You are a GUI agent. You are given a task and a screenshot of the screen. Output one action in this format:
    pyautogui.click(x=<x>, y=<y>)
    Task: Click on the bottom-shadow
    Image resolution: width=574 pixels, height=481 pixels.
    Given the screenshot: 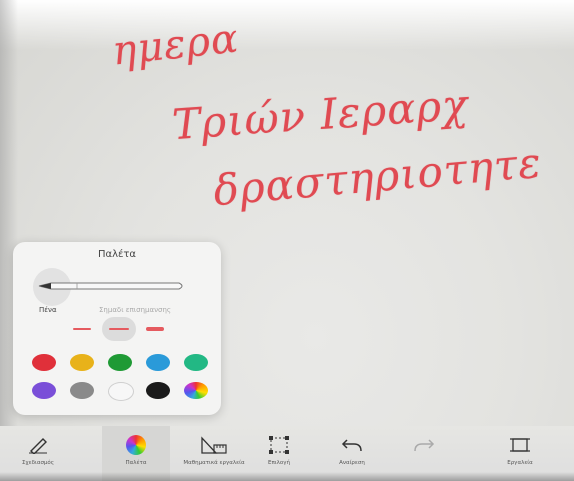 What is the action you would take?
    pyautogui.click(x=287, y=476)
    